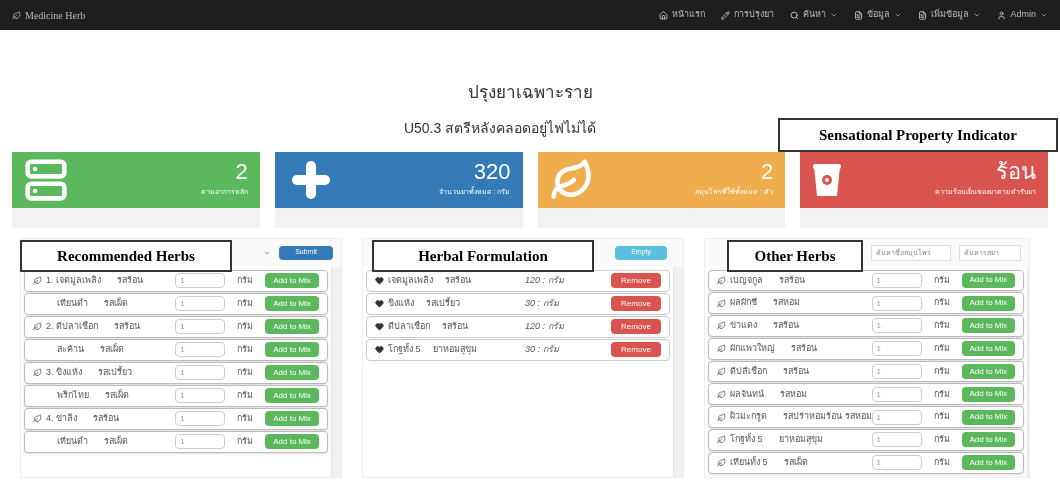 This screenshot has width=1060, height=490. Describe the element at coordinates (61, 418) in the screenshot. I see `herb-name: 4. ข่าลิง` at that location.